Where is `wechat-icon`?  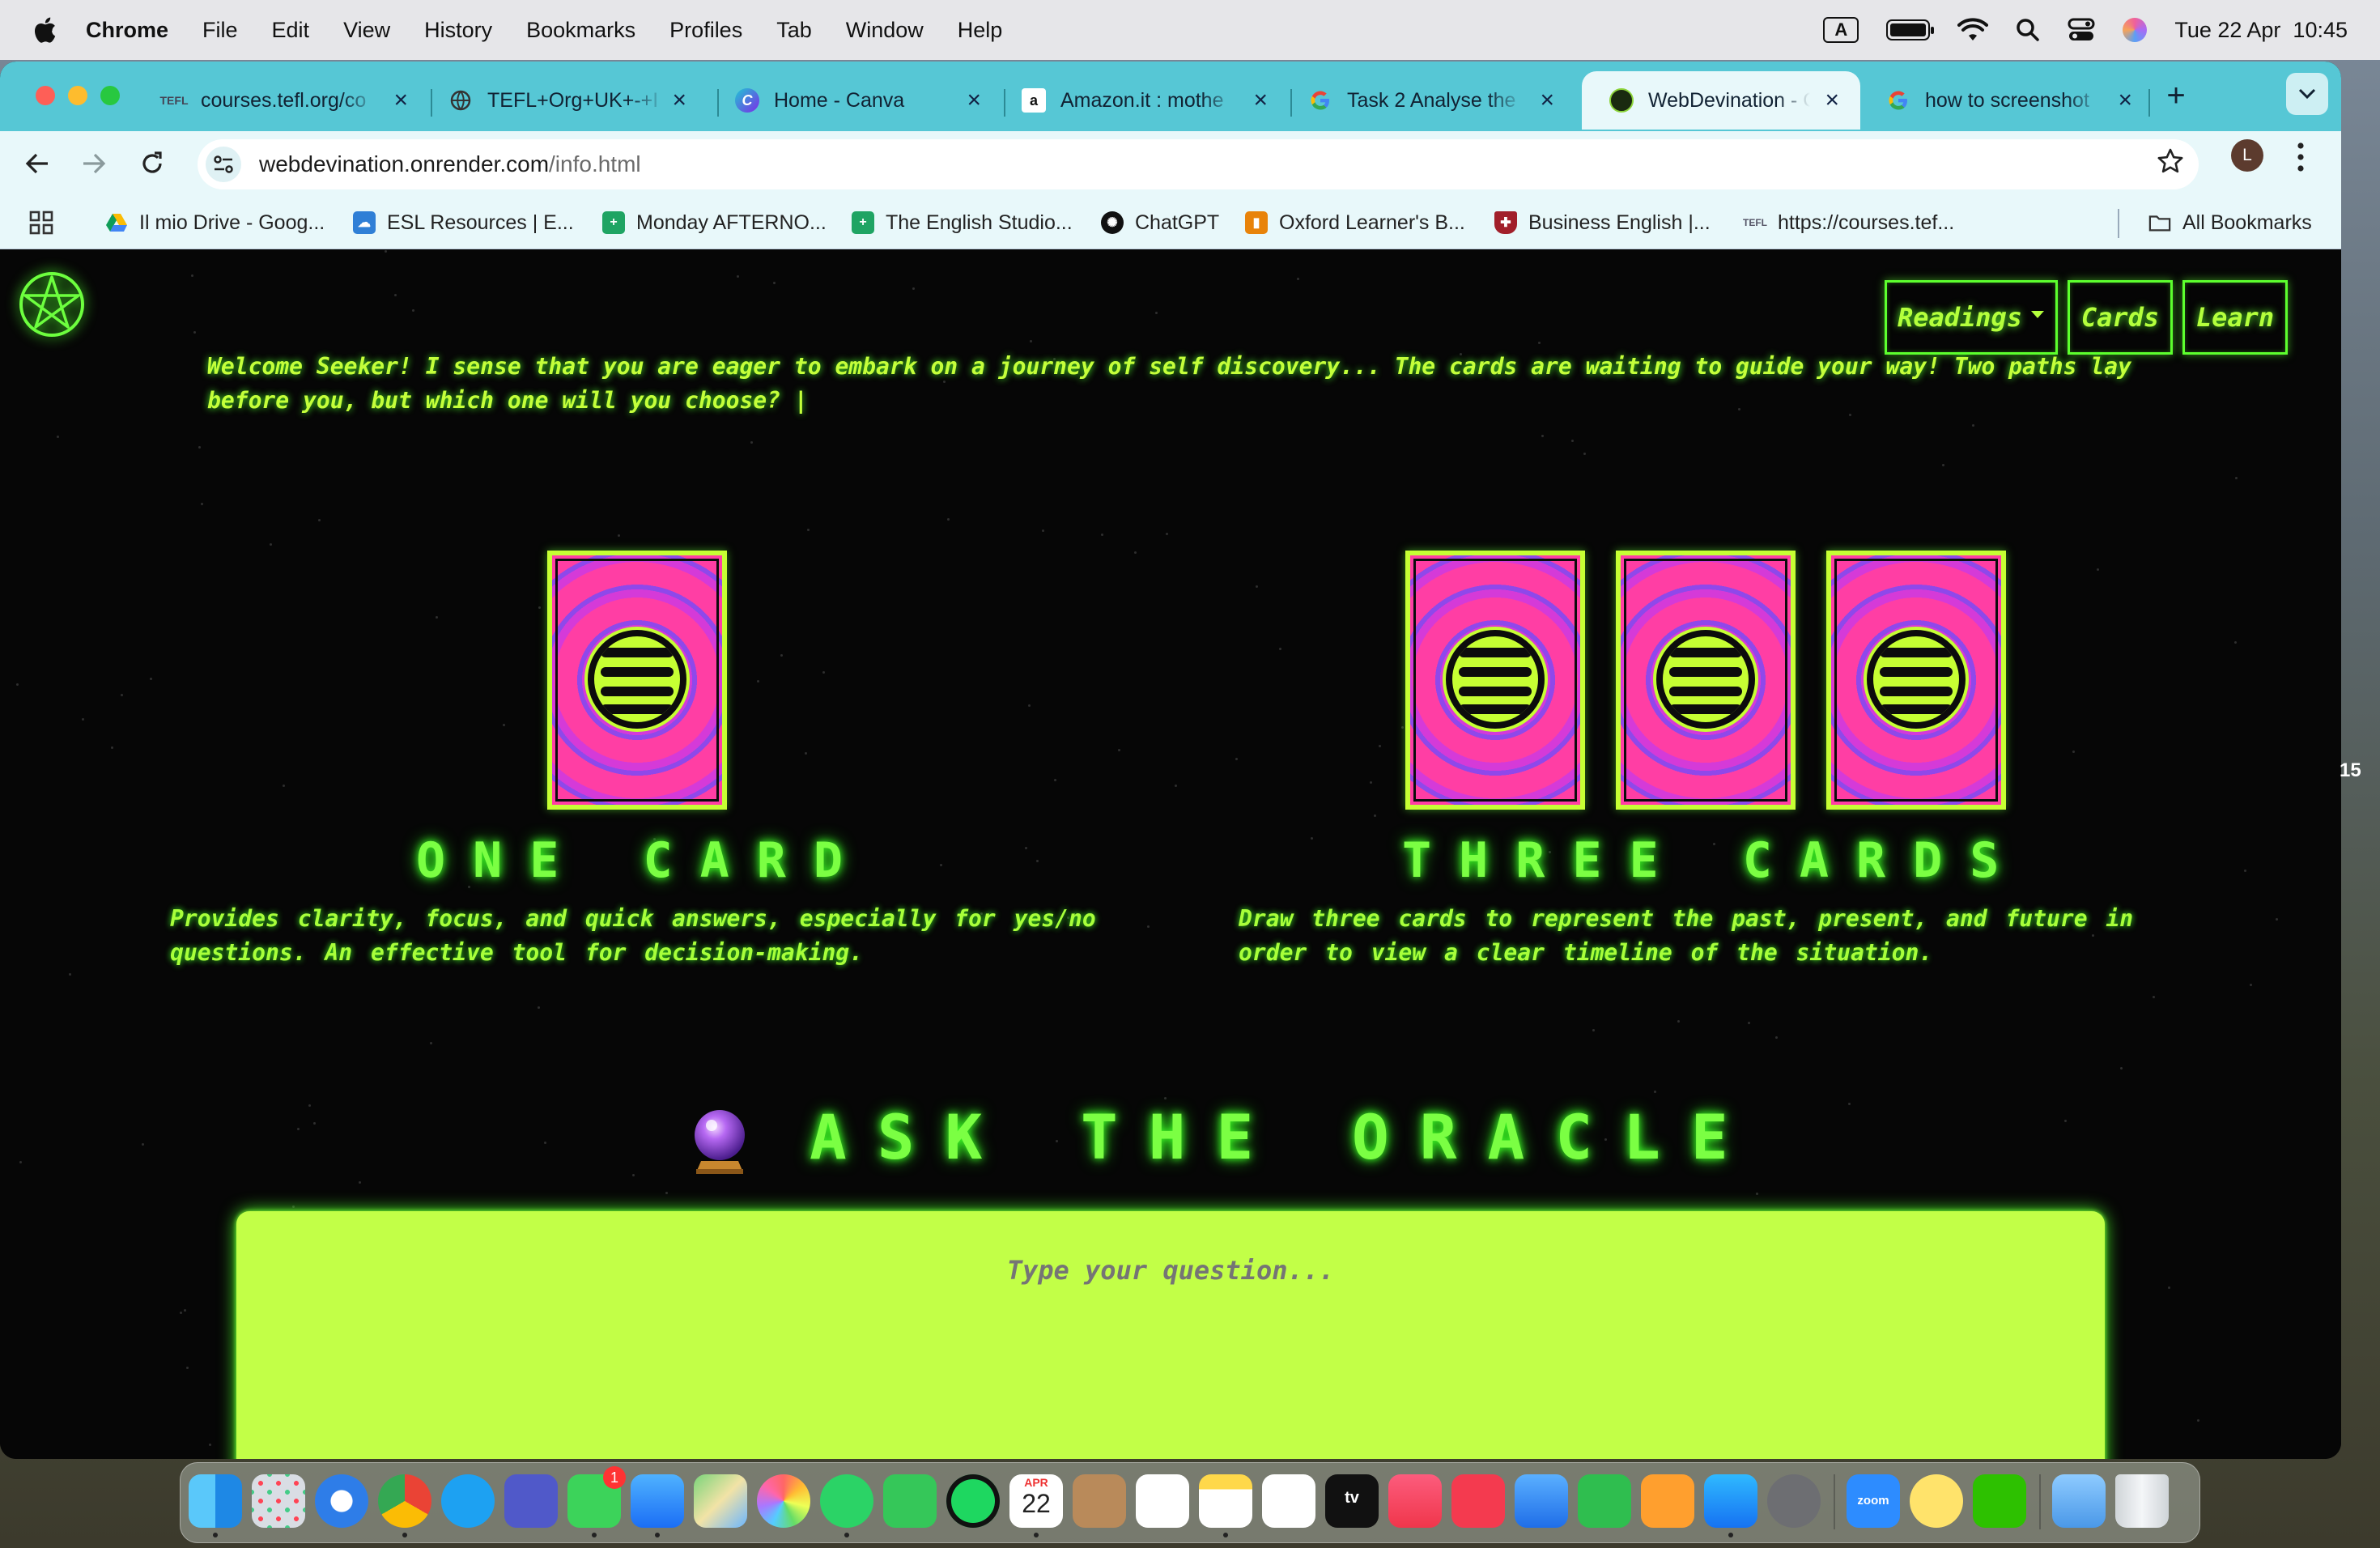 wechat-icon is located at coordinates (1999, 1501).